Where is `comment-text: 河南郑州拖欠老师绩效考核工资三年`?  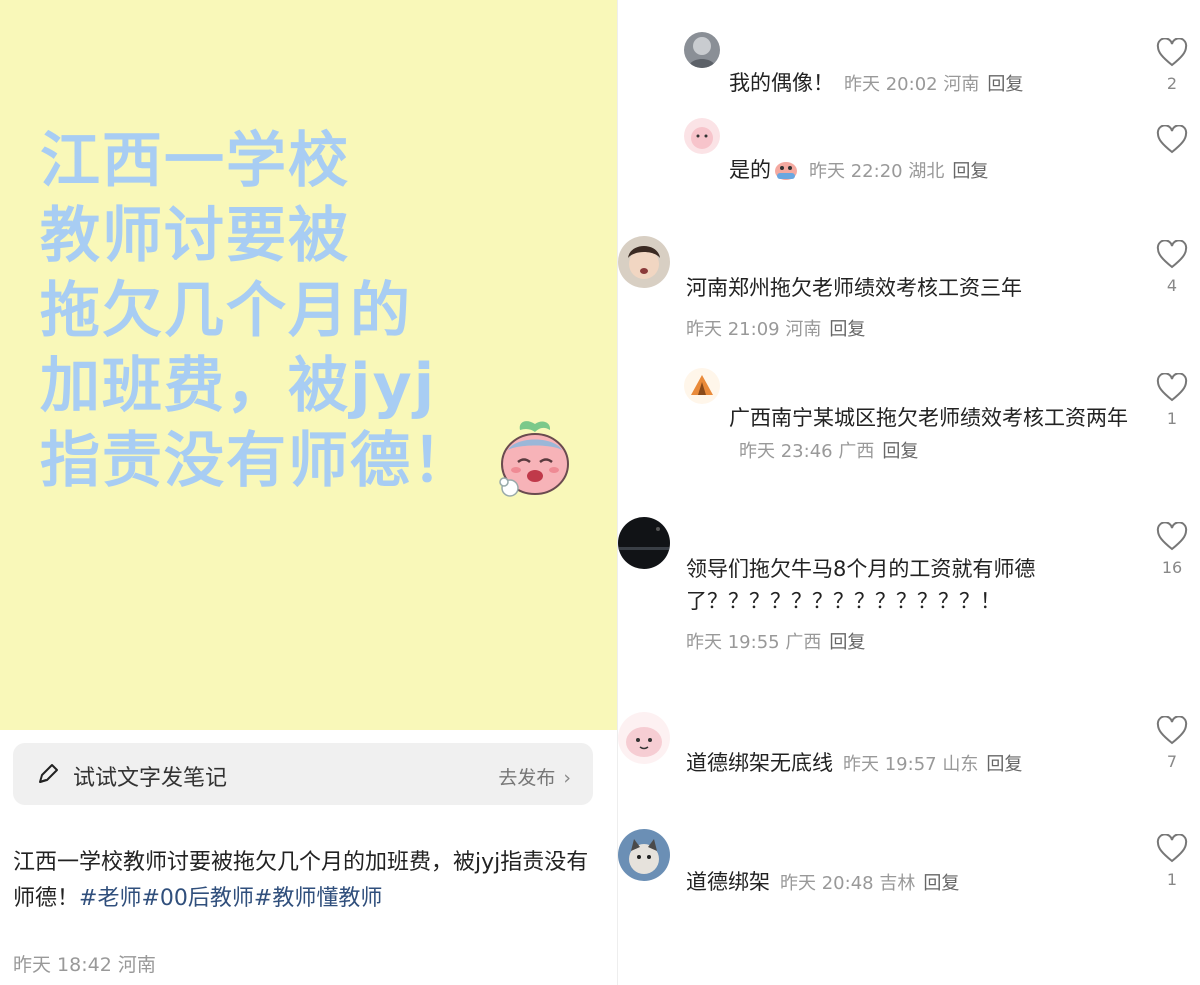 comment-text: 河南郑州拖欠老师绩效考核工资三年 is located at coordinates (854, 288).